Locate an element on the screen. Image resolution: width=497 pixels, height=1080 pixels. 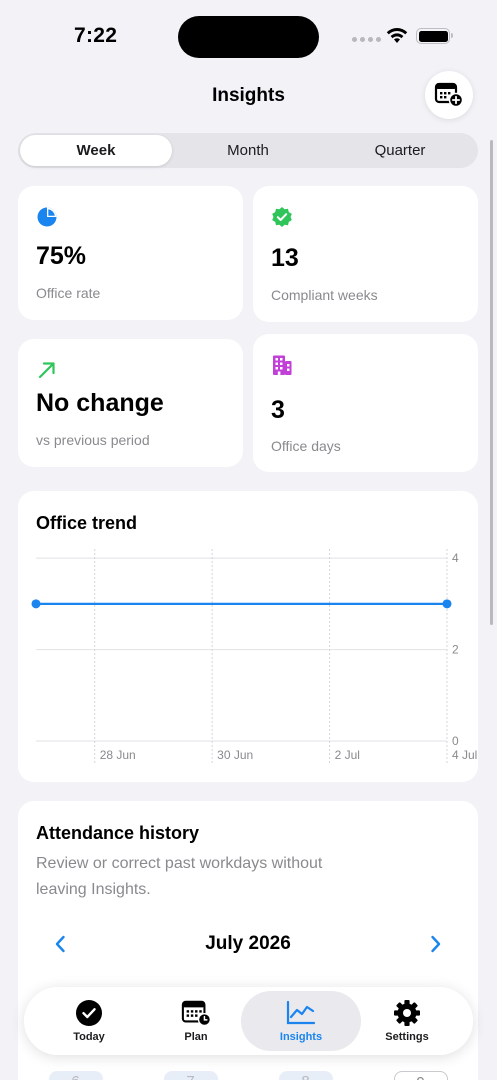
gear-icon is located at coordinates (407, 1013).